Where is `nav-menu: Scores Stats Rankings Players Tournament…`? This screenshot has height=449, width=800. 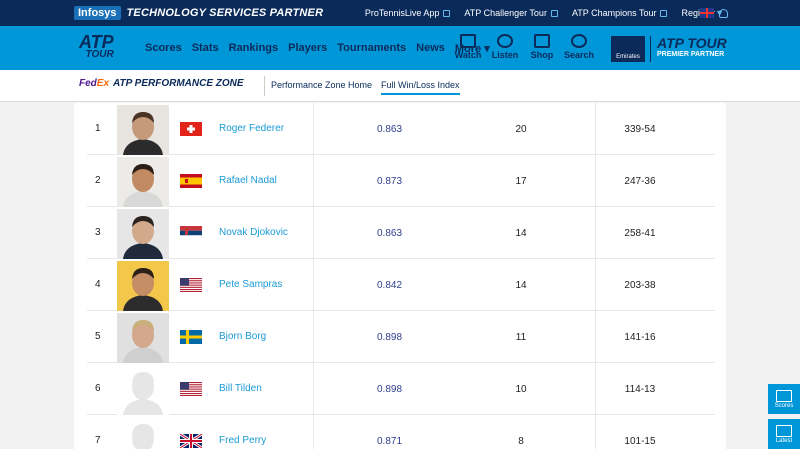 nav-menu: Scores Stats Rankings Players Tournament… is located at coordinates (317, 48).